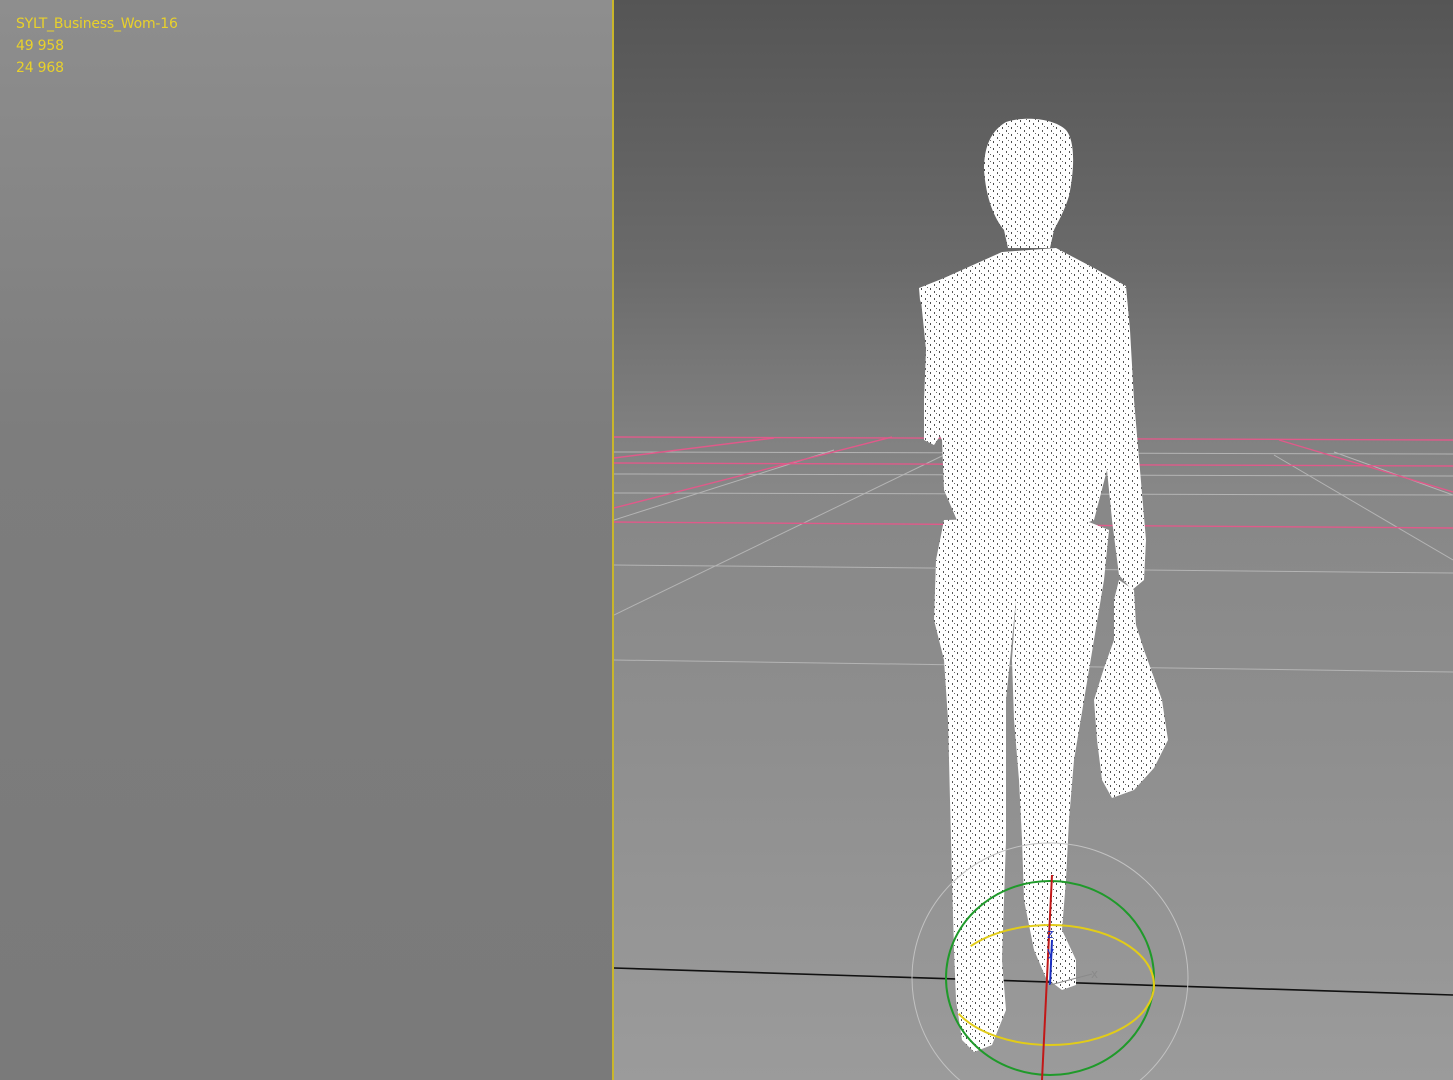 The image size is (1453, 1080). I want to click on viewport-statistics: SYLT_Business_Wom-16 49 958 24 968, so click(97, 46).